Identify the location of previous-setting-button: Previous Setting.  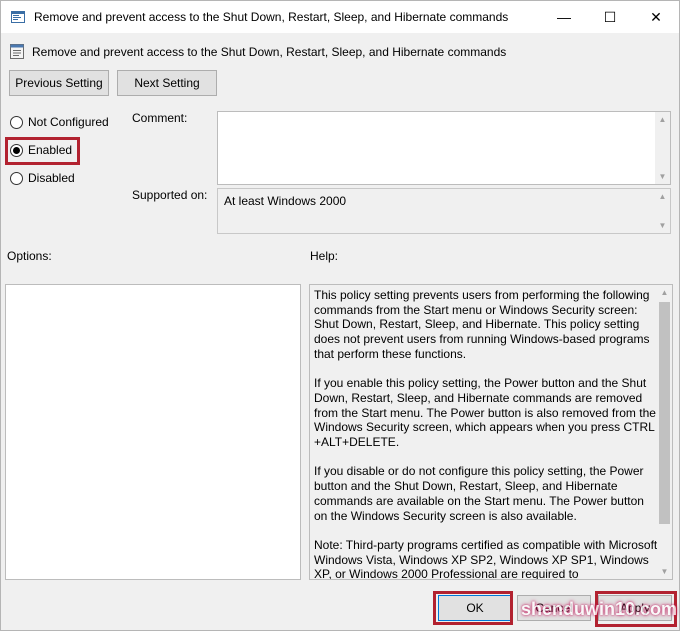
(59, 83).